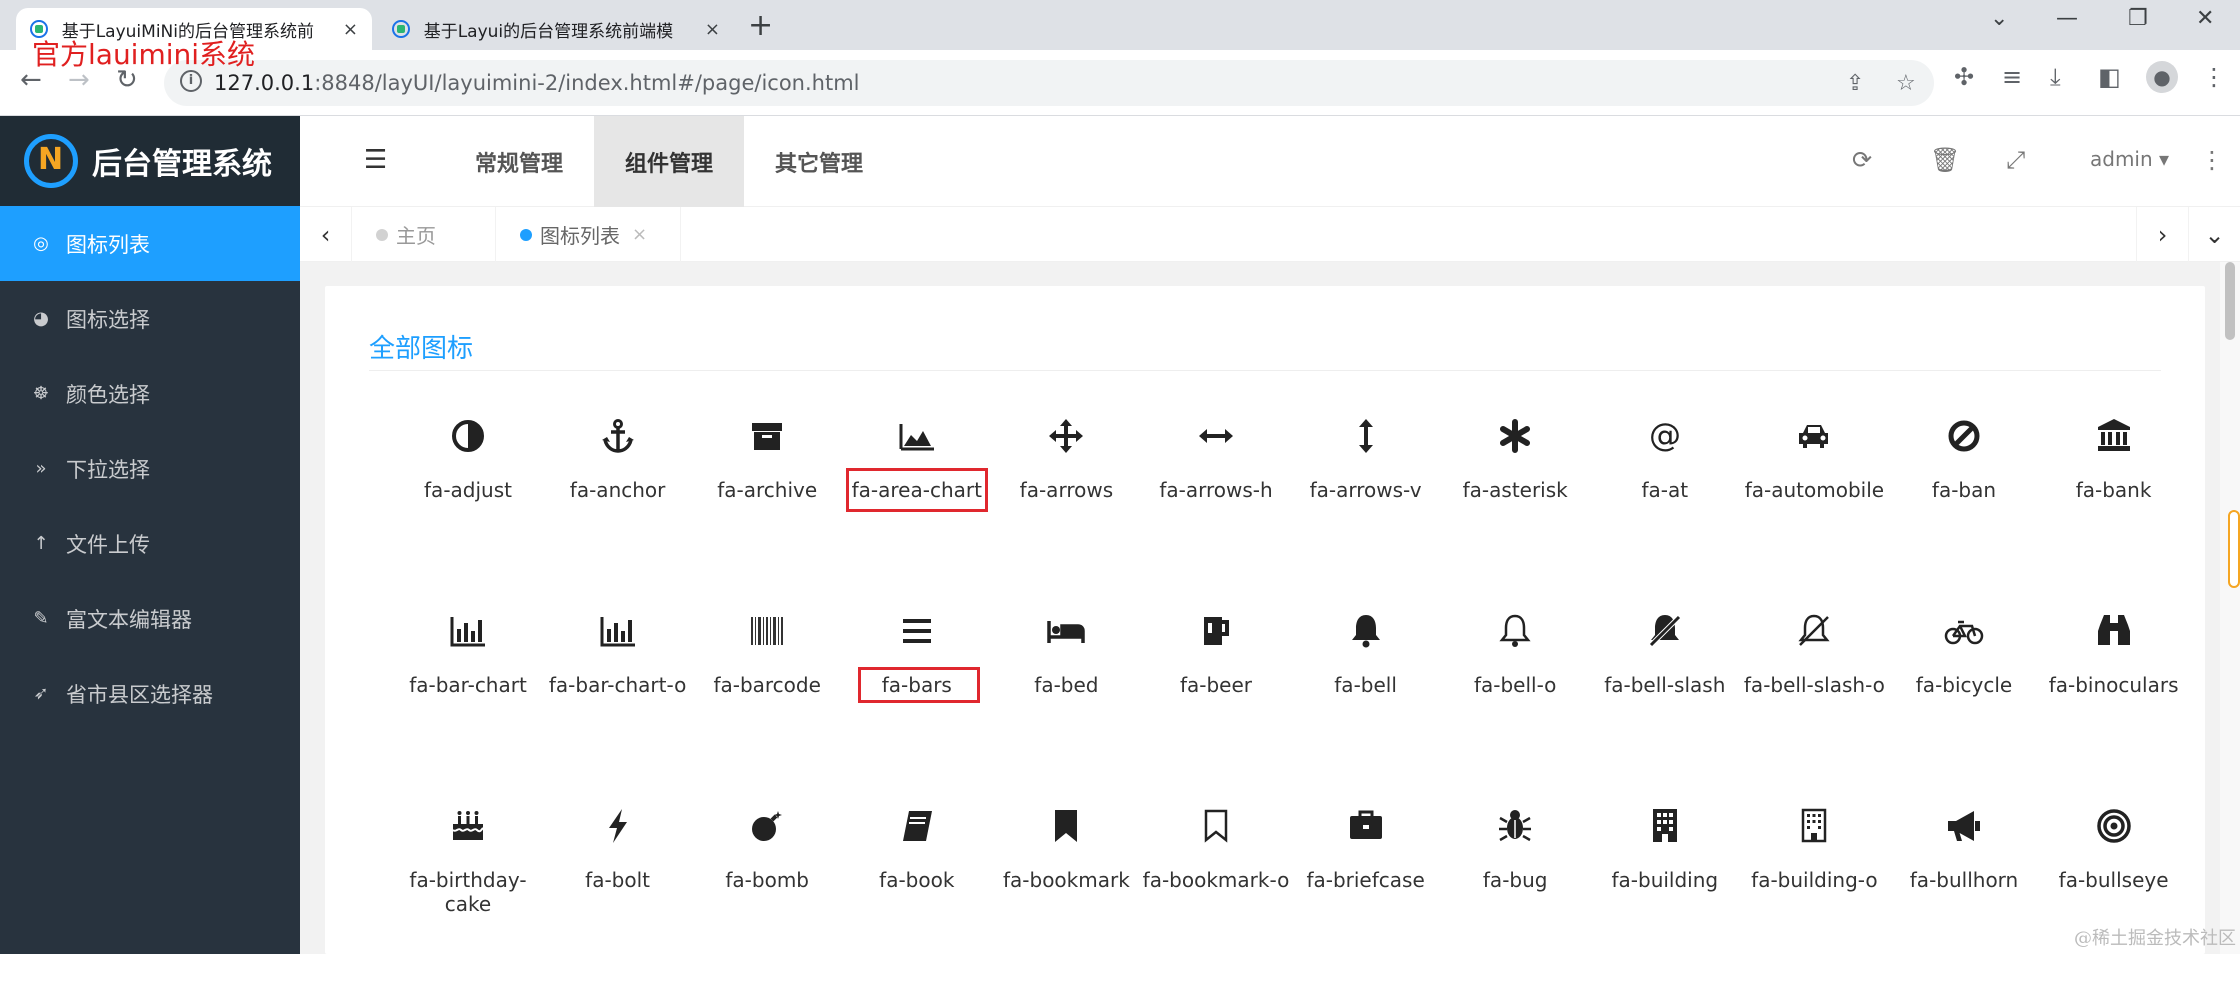 The image size is (2240, 986). I want to click on icon-item: fa-briefcase, so click(1366, 891).